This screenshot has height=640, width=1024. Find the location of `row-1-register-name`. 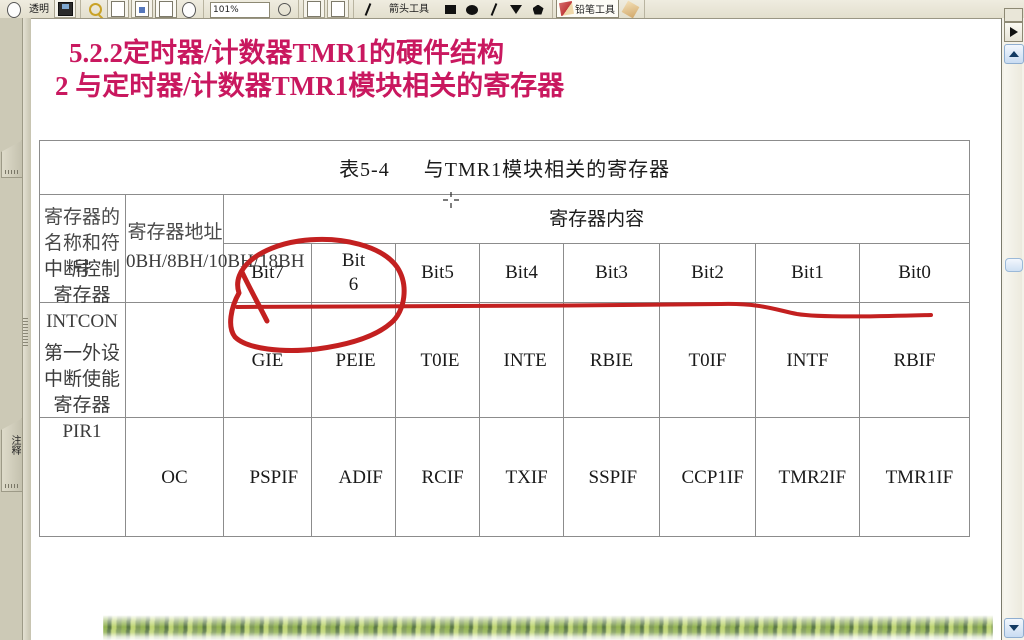

row-1-register-name is located at coordinates (82, 477).